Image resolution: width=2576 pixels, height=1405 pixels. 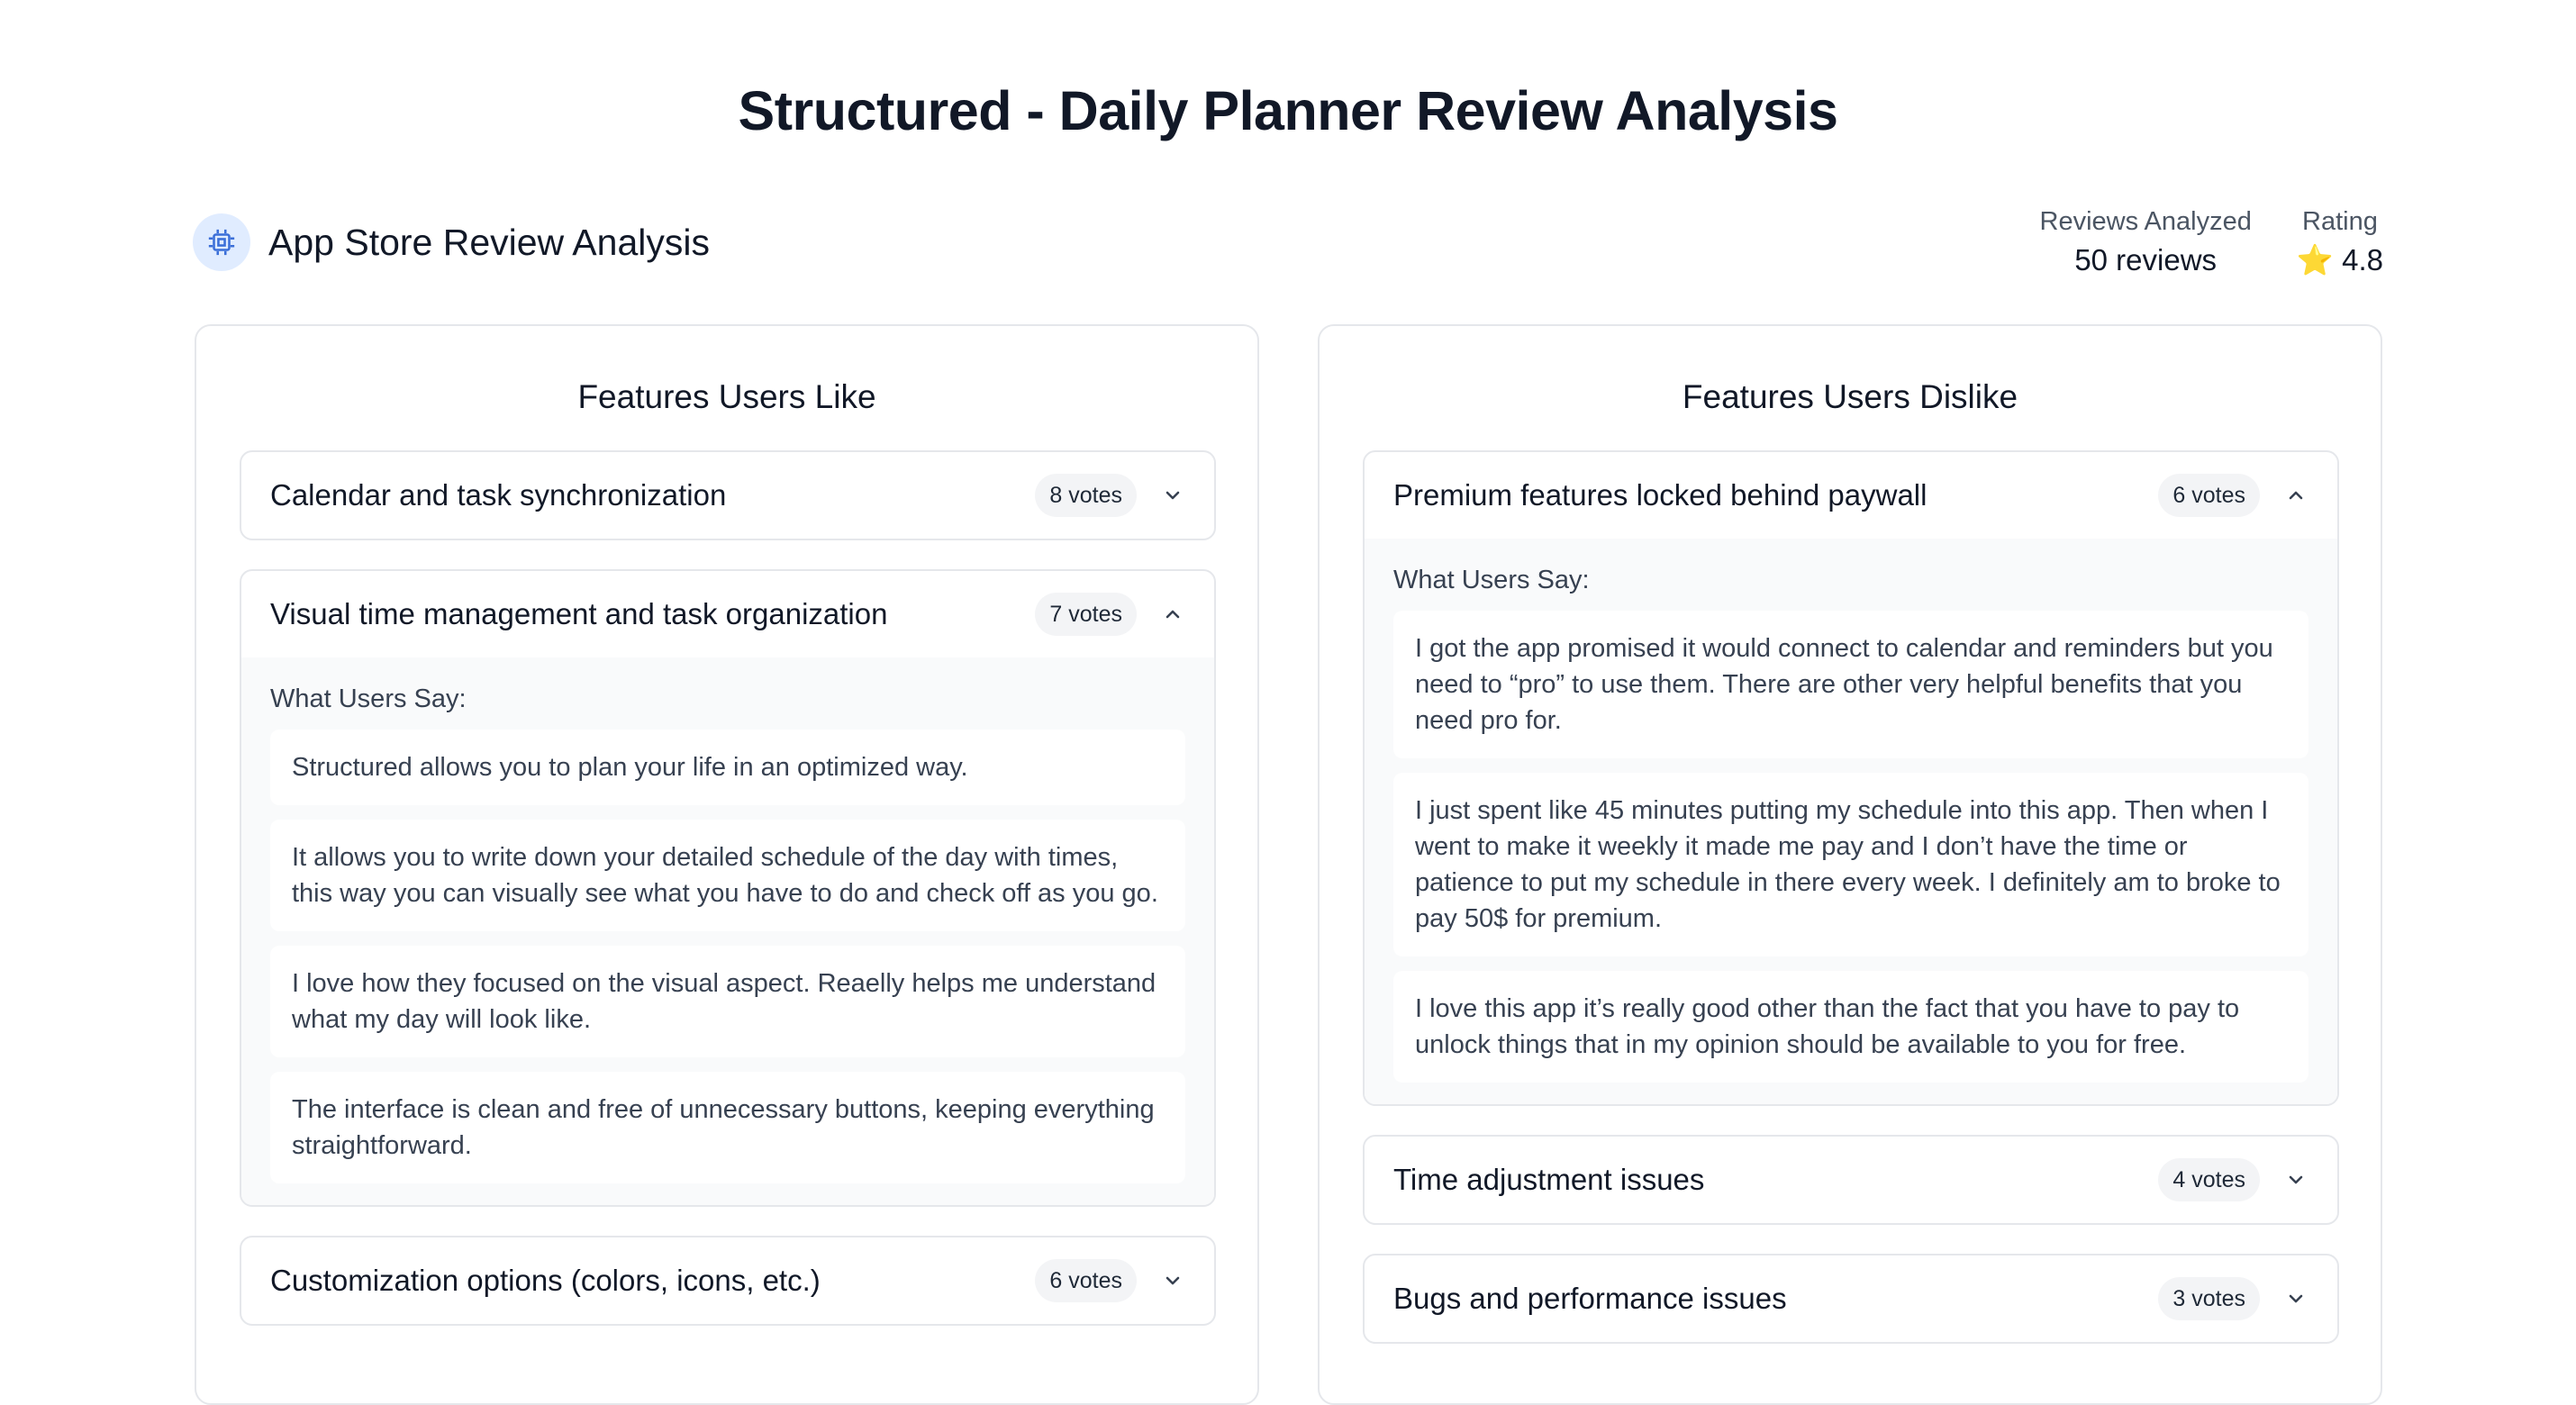 What do you see at coordinates (2340, 221) in the screenshot?
I see `rating-label: Rating` at bounding box center [2340, 221].